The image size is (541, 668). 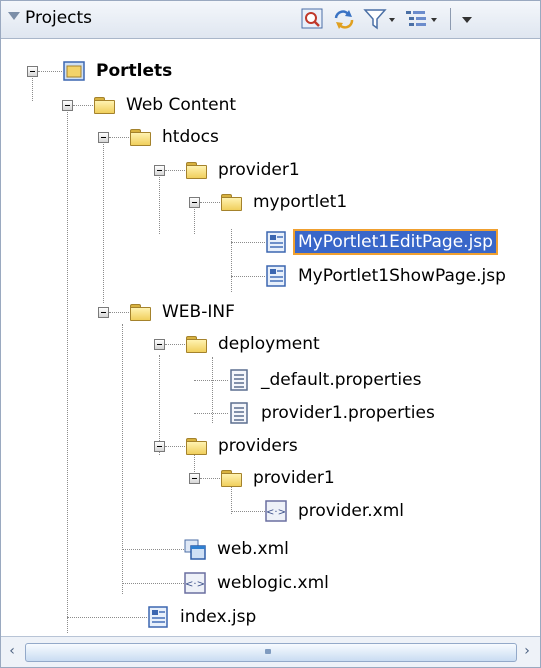 What do you see at coordinates (344, 19) in the screenshot?
I see `sync-icon` at bounding box center [344, 19].